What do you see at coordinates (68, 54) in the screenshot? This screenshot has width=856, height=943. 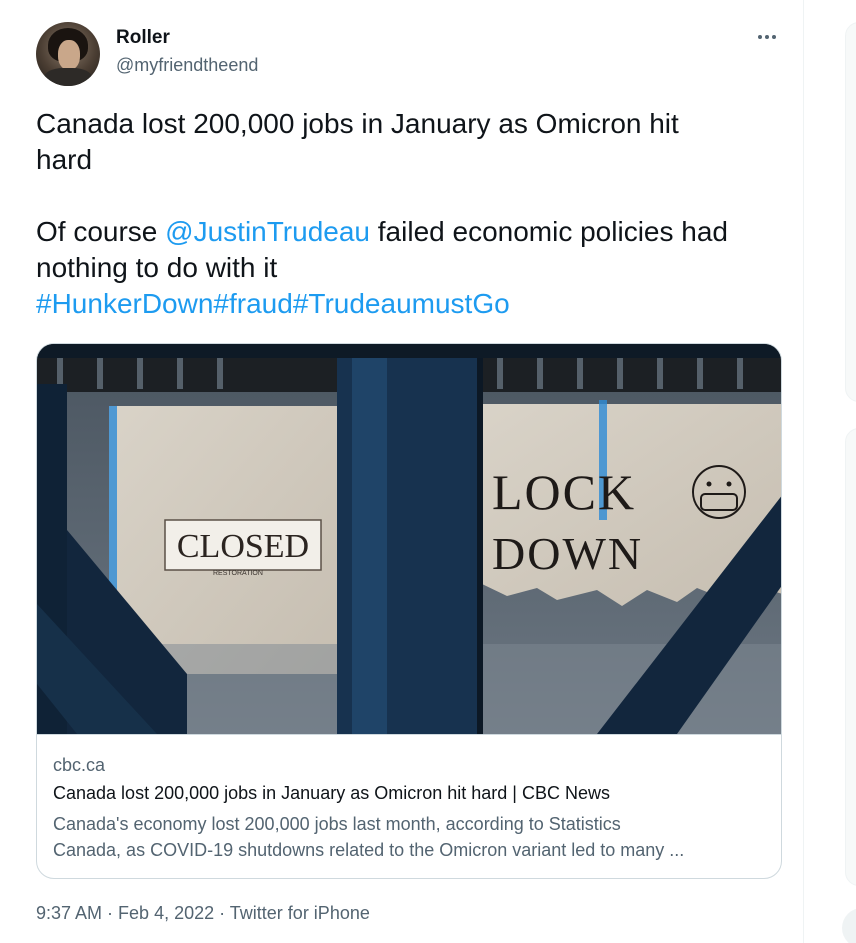 I see `avatar` at bounding box center [68, 54].